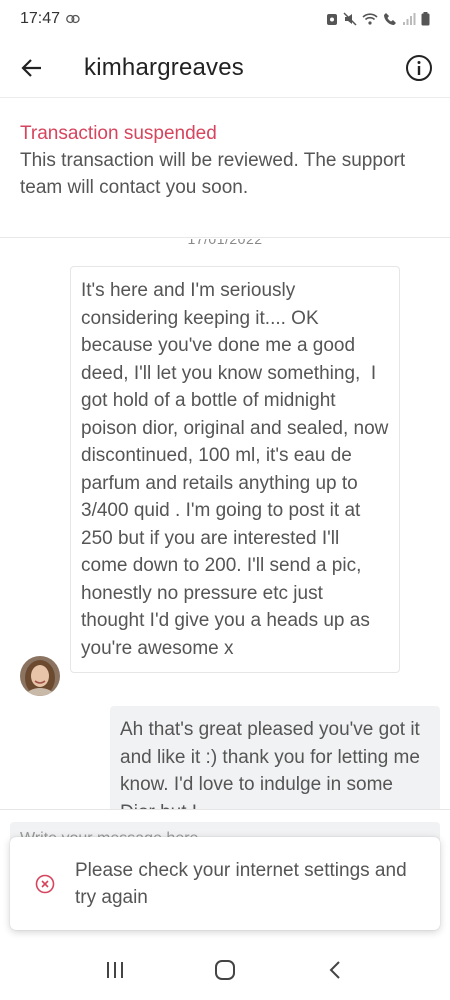 The height and width of the screenshot is (1000, 450). What do you see at coordinates (225, 243) in the screenshot?
I see `date-separator: 17/01/2022` at bounding box center [225, 243].